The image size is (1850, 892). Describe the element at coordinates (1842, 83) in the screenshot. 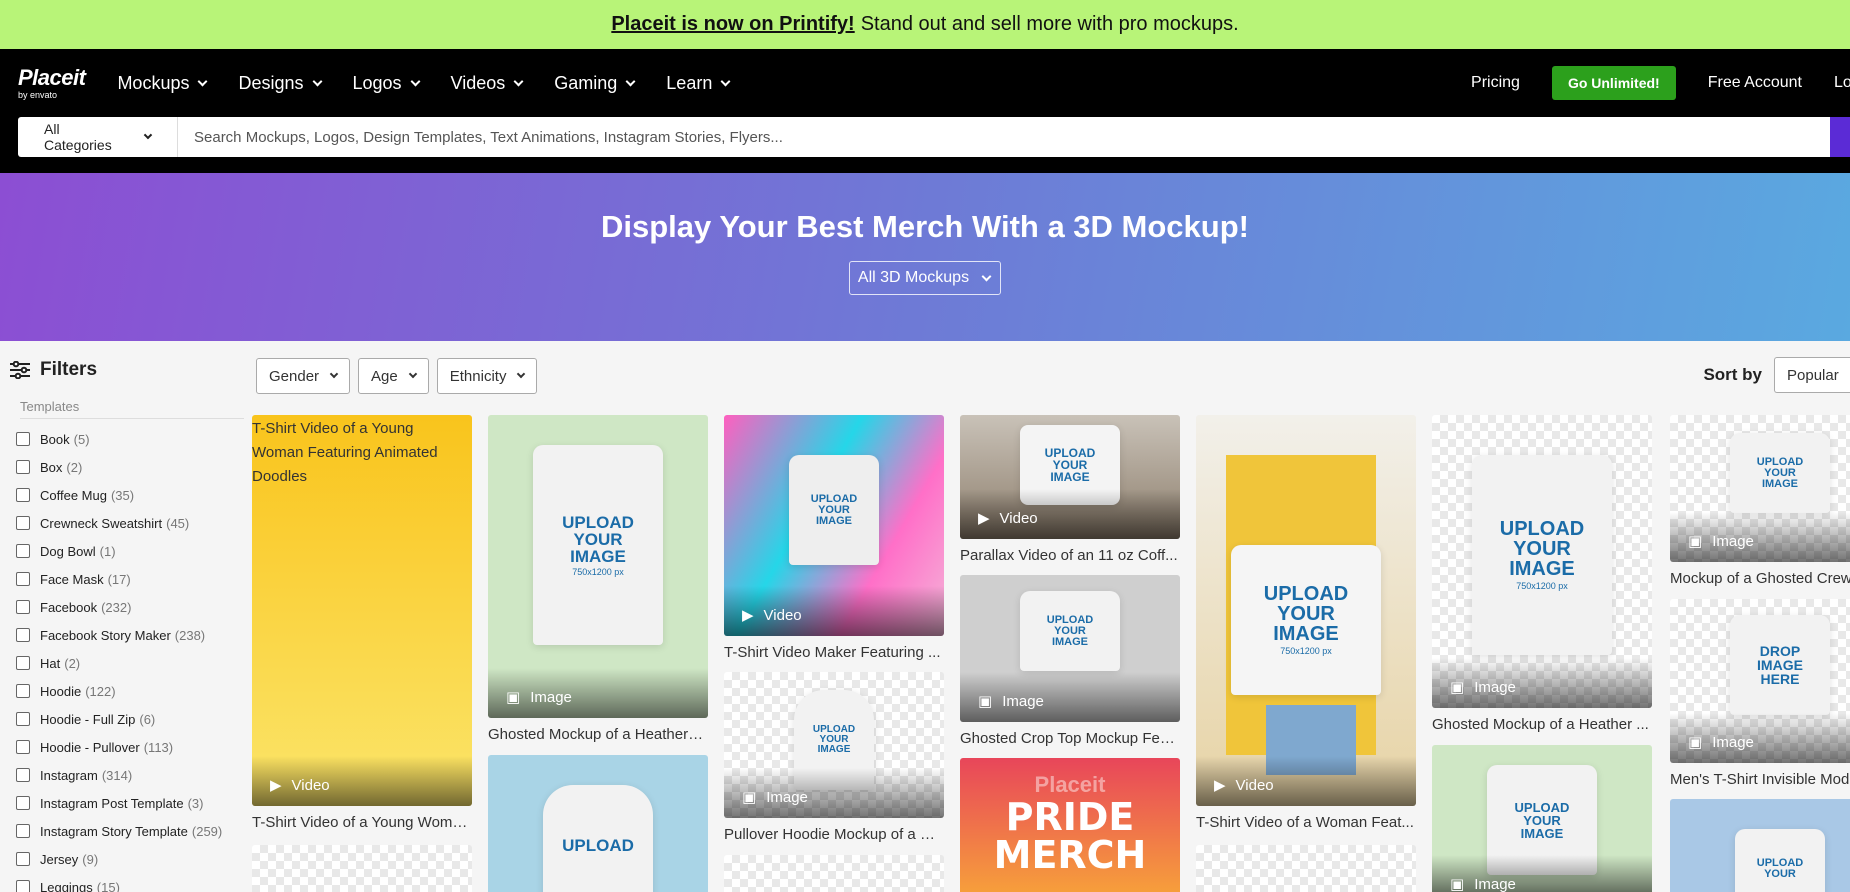

I see `login-link: Lo` at that location.